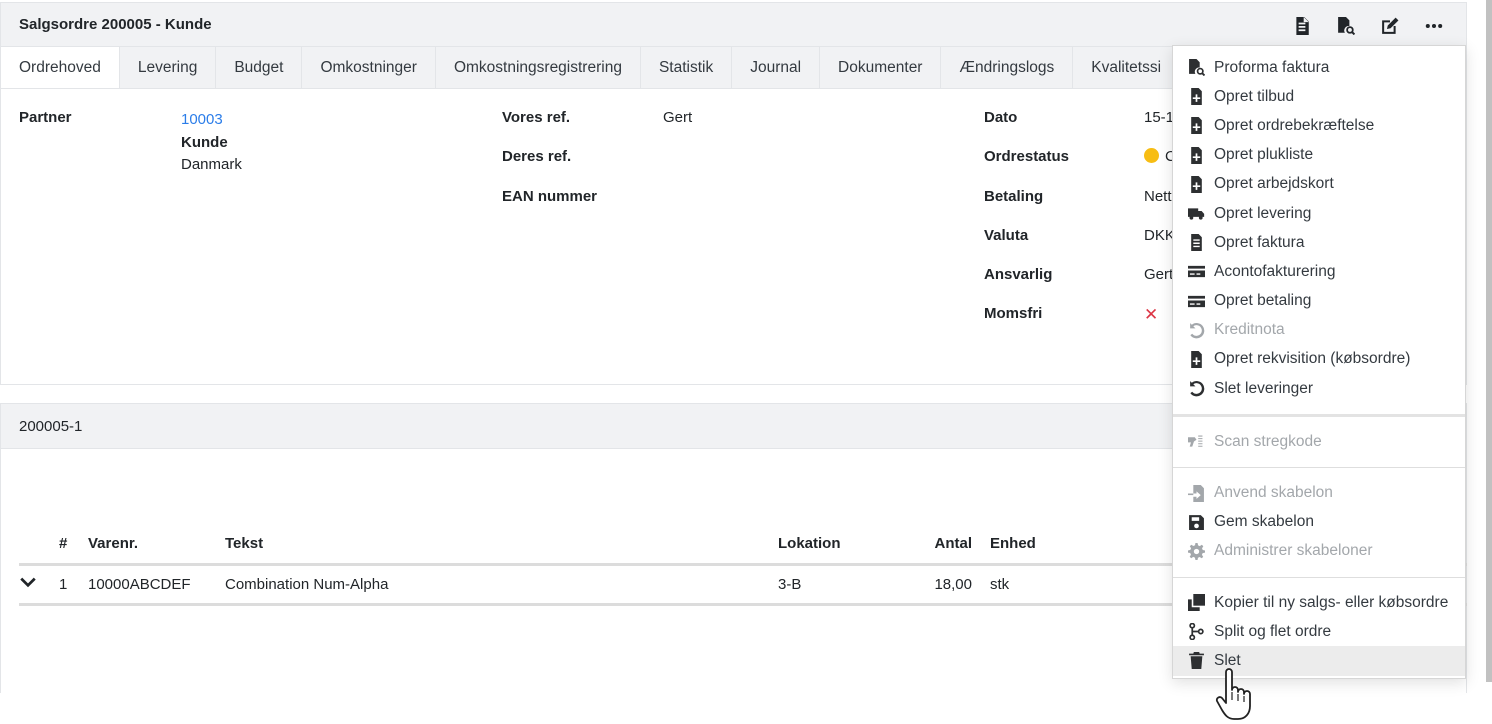  I want to click on menu-item-kopier: Kopier til ny salgs- eller købsordre, so click(1319, 602).